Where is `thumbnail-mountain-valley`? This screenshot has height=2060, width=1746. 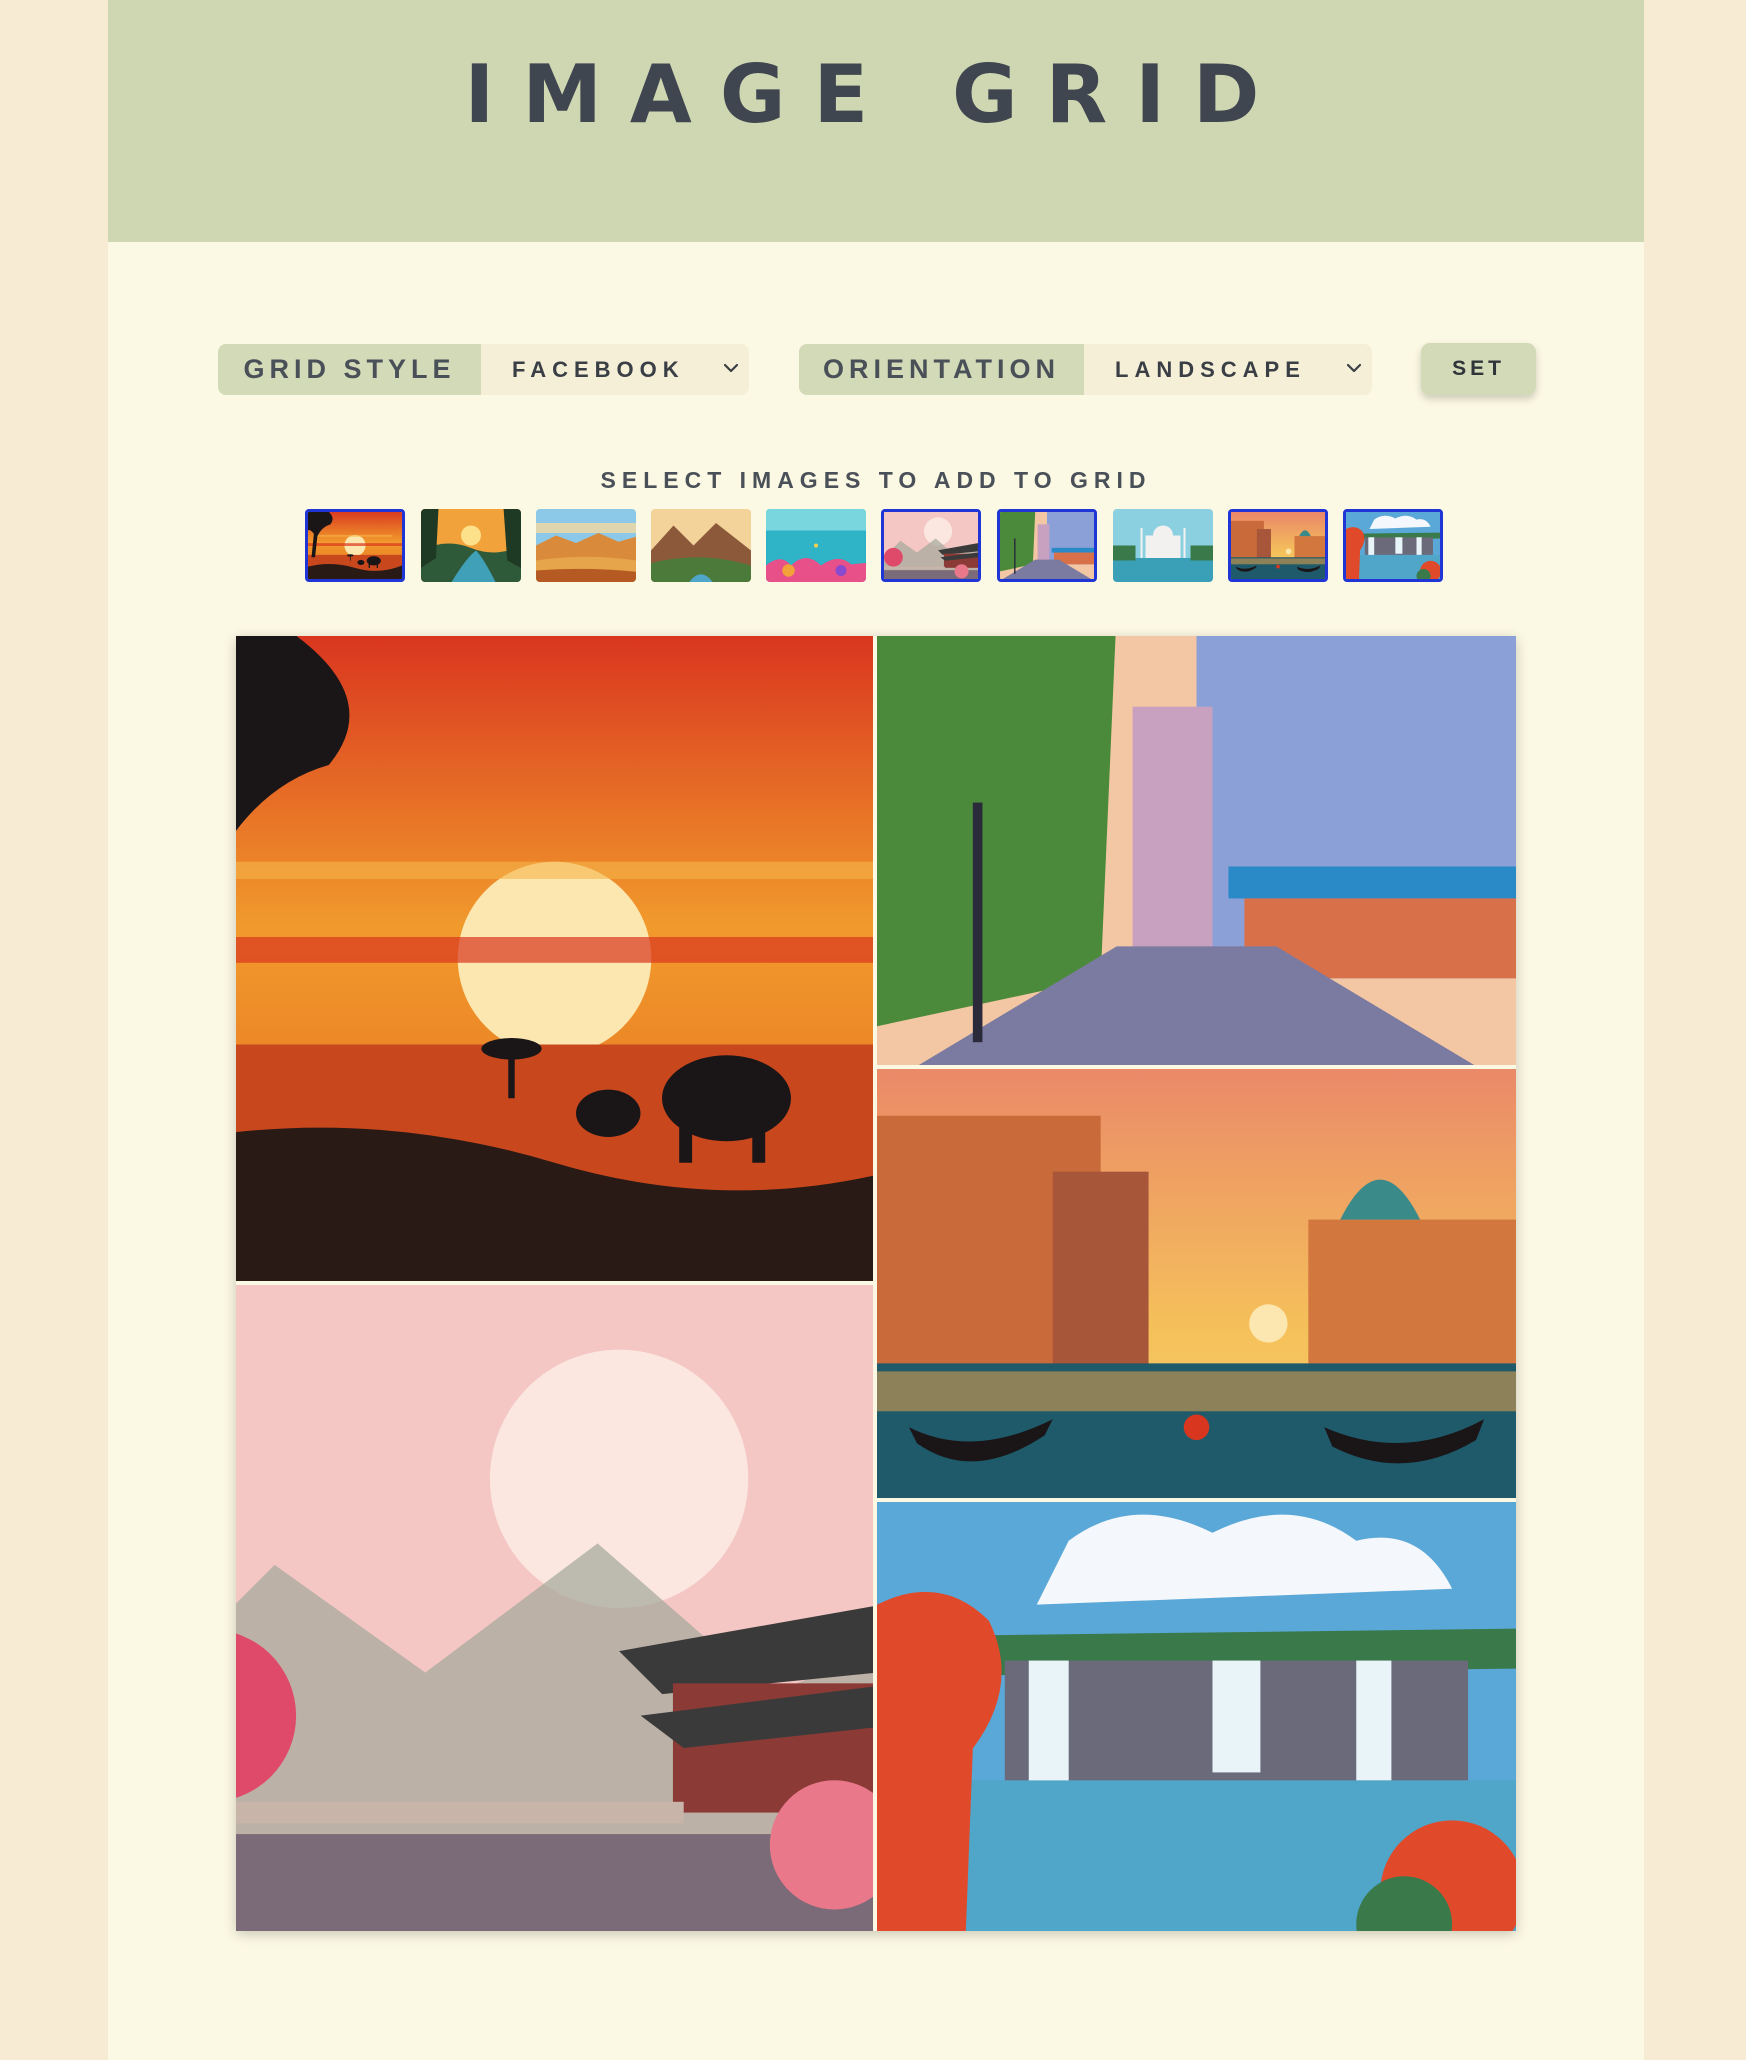
thumbnail-mountain-valley is located at coordinates (701, 545).